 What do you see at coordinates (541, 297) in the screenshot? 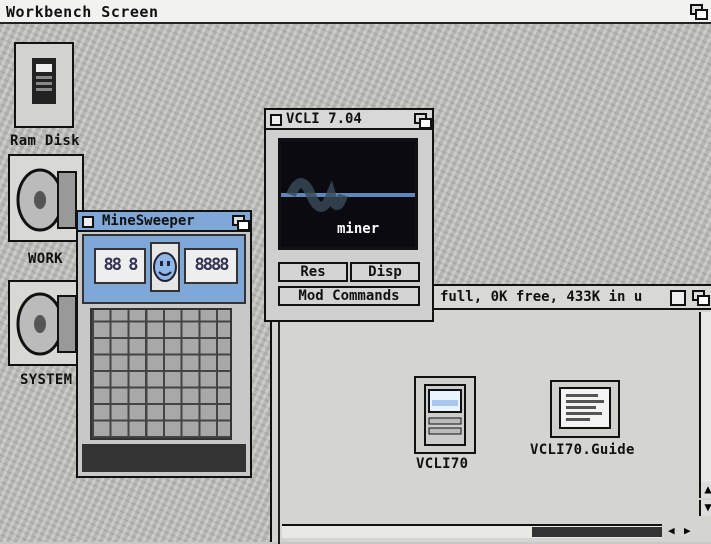
I see `drawer-status-text: full, 0K free, 433K in u` at bounding box center [541, 297].